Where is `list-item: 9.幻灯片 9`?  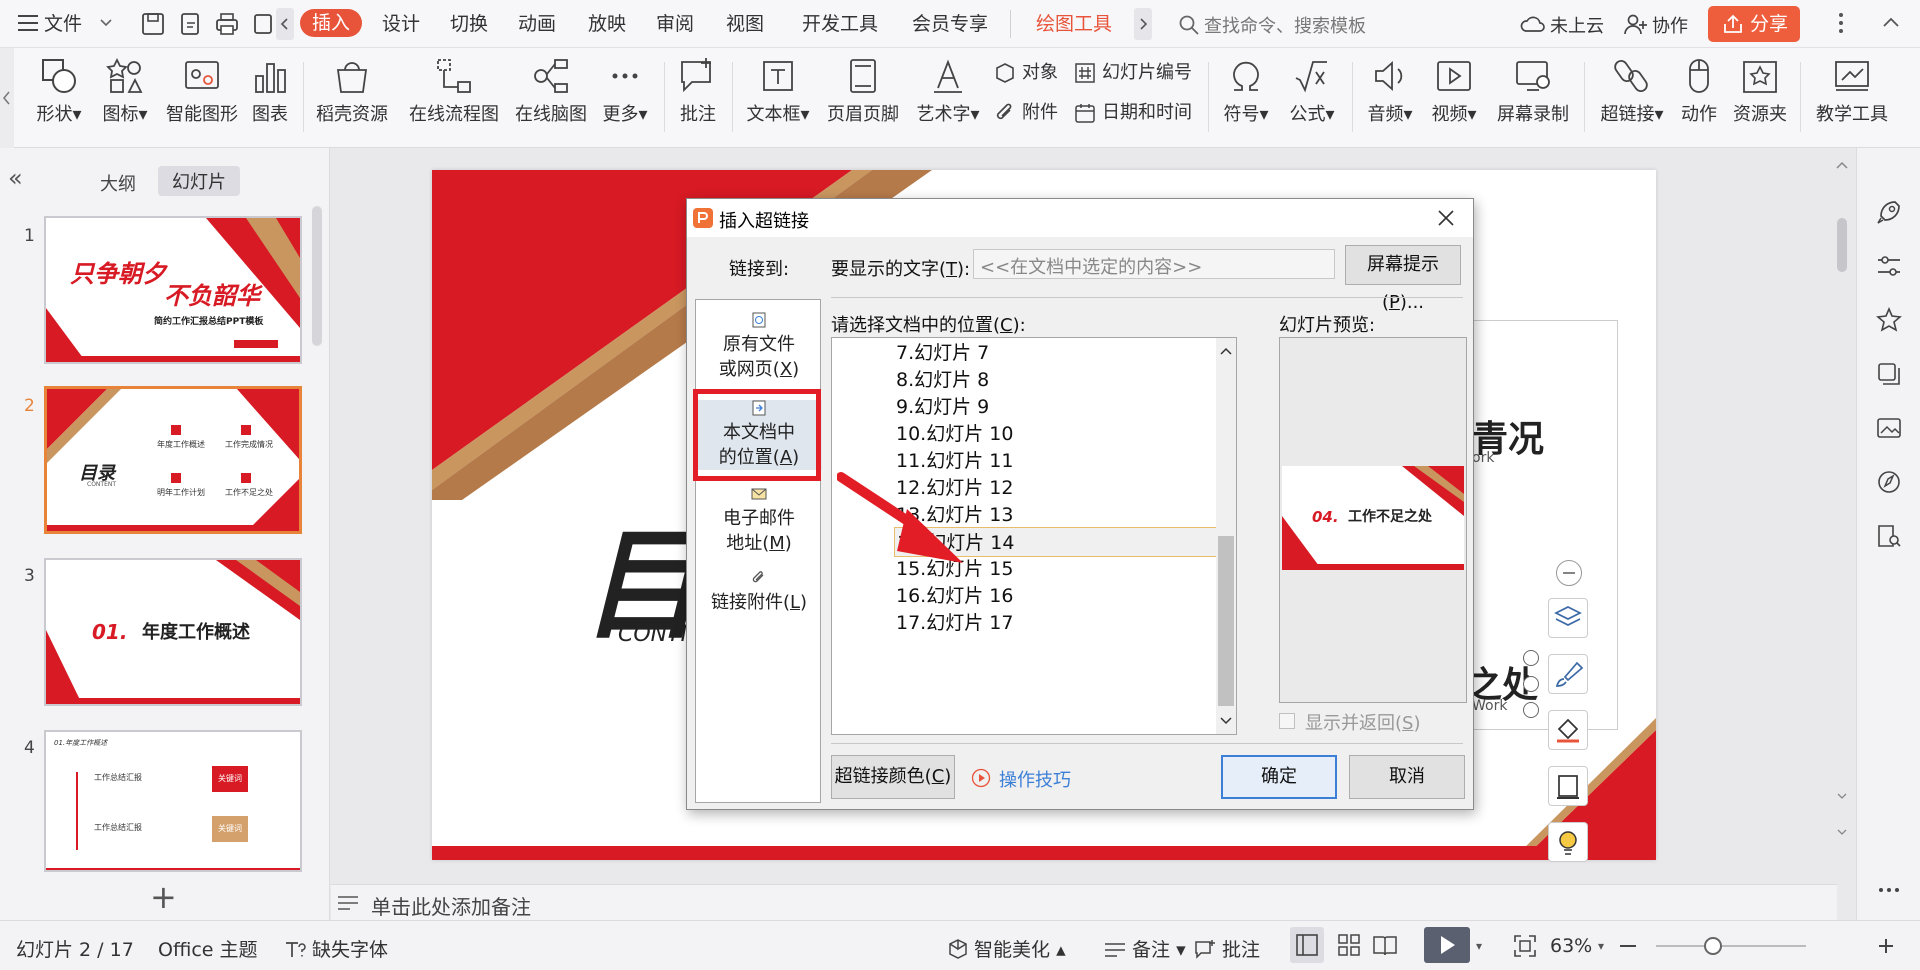 list-item: 9.幻灯片 9 is located at coordinates (942, 407).